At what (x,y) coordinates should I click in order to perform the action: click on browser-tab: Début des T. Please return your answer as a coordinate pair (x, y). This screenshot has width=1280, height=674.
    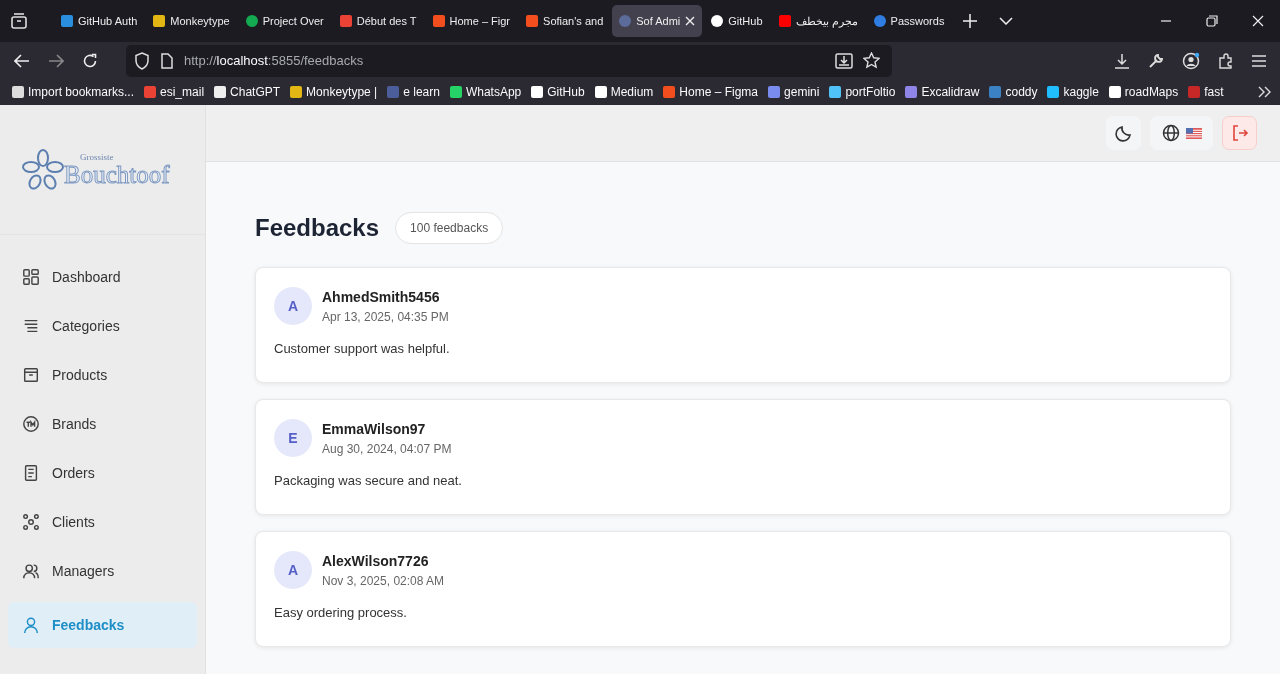
    Looking at the image, I should click on (378, 21).